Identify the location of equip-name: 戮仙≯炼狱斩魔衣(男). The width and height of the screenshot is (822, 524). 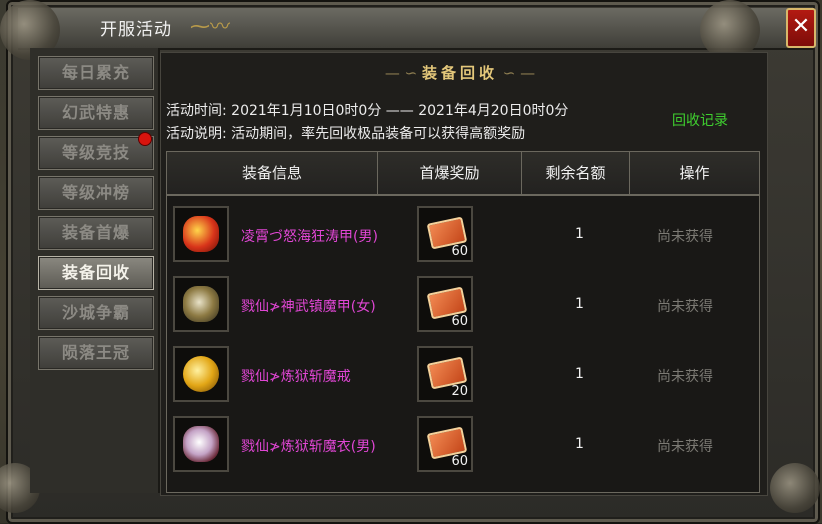
(308, 447).